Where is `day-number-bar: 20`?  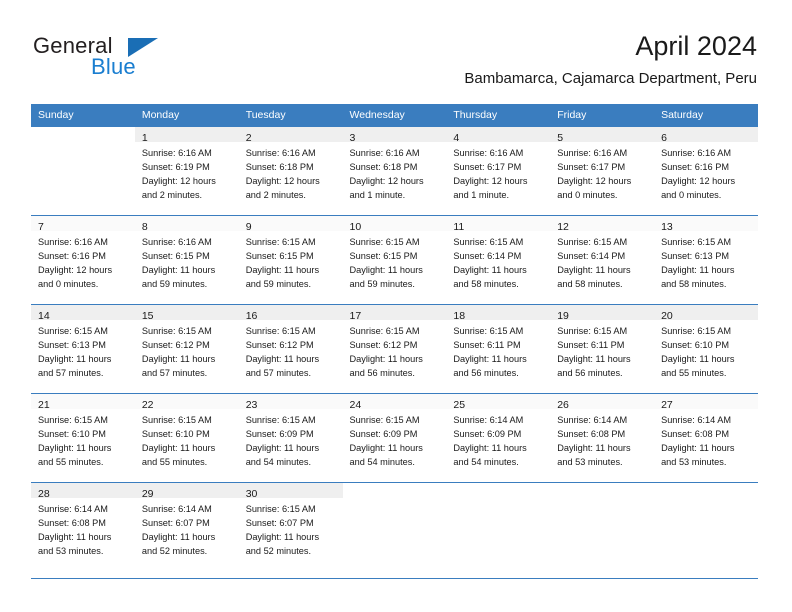
day-number-bar: 20 is located at coordinates (706, 313).